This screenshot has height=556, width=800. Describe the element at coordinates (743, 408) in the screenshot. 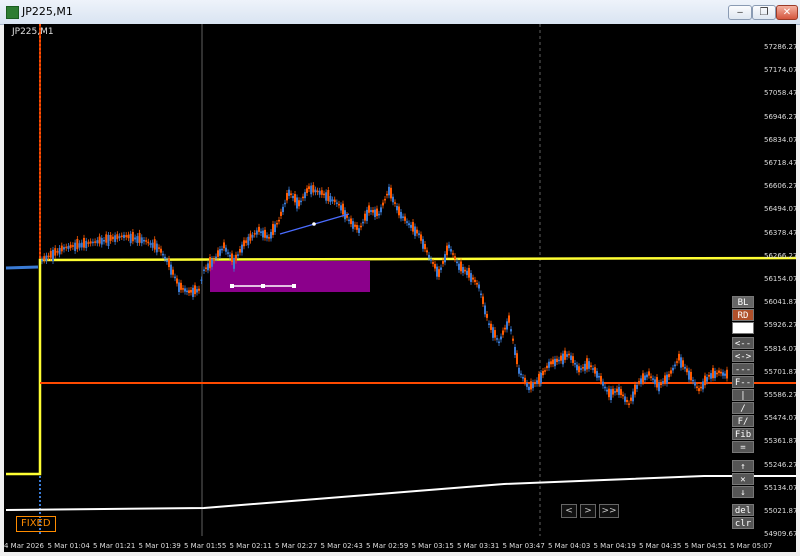

I see `panel-trend-button: /` at that location.